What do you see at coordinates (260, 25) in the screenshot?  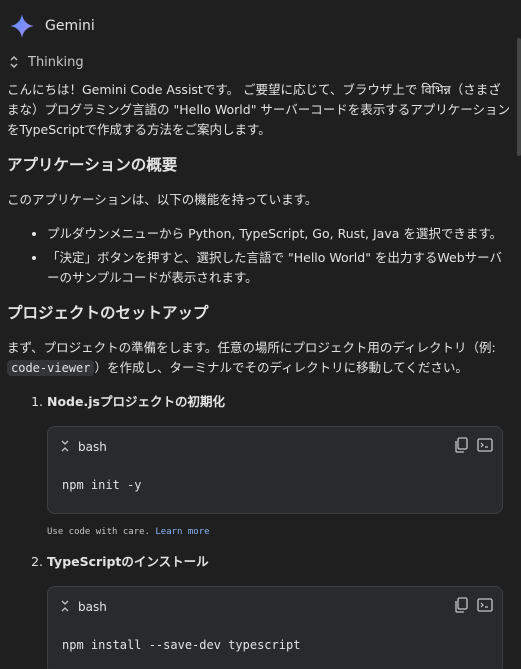 I see `chat-header: Gemini` at bounding box center [260, 25].